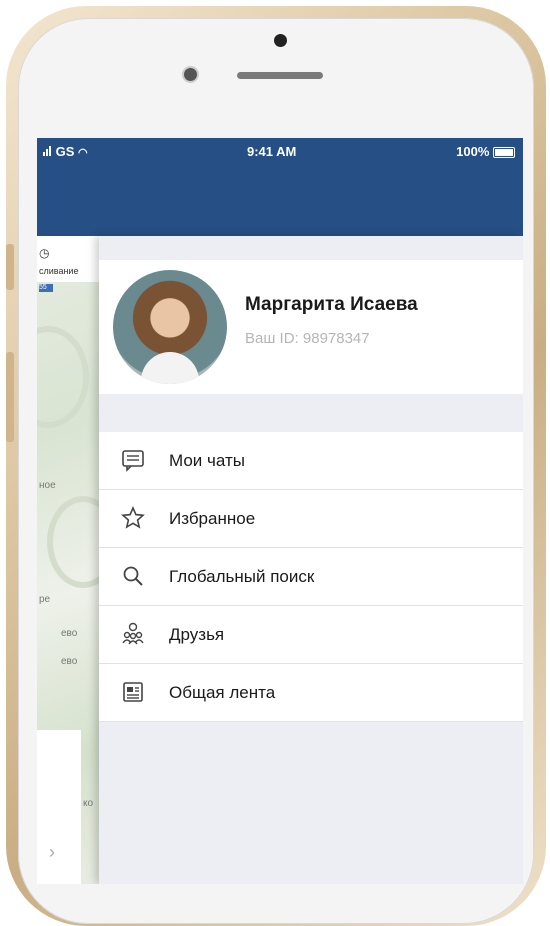  What do you see at coordinates (311, 693) in the screenshot?
I see `menu-item-news-feed: Общая лента` at bounding box center [311, 693].